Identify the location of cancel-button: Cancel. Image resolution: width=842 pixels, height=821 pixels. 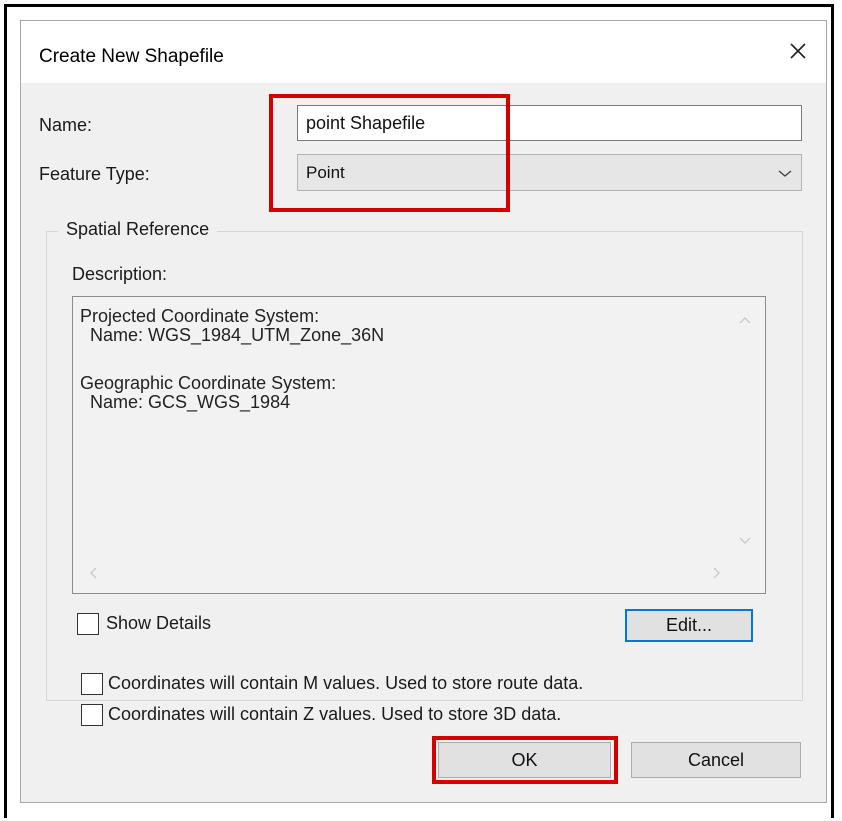
(716, 760).